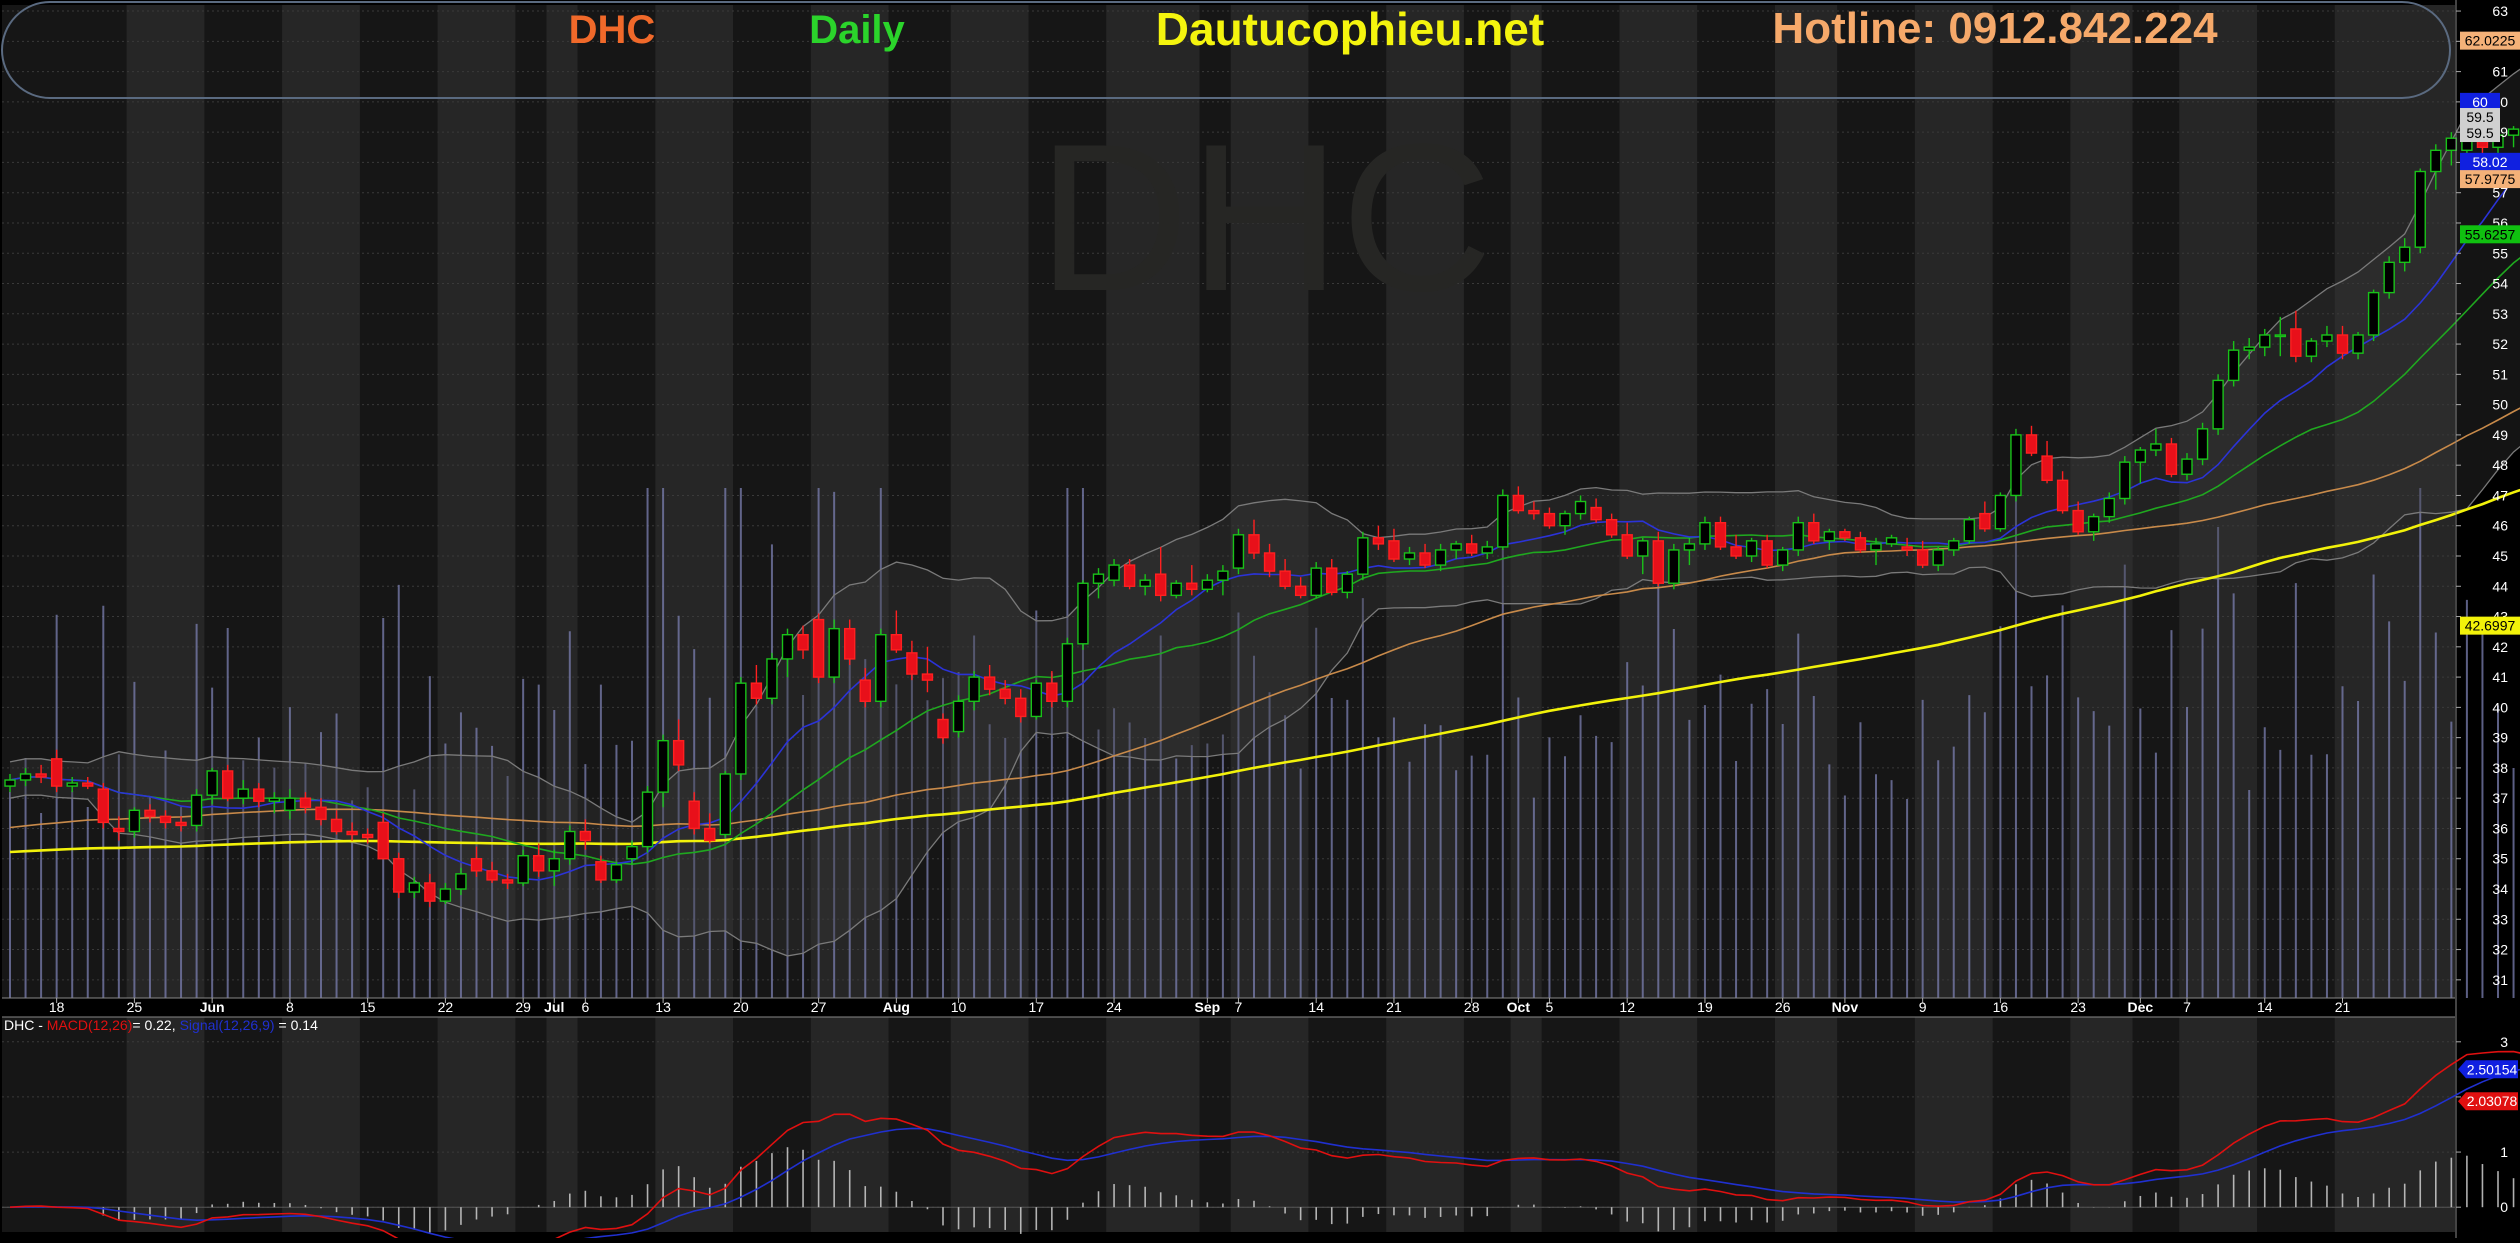 The image size is (2520, 1243). Describe the element at coordinates (1472, 1007) in the screenshot. I see `date-tick-label: 28` at that location.